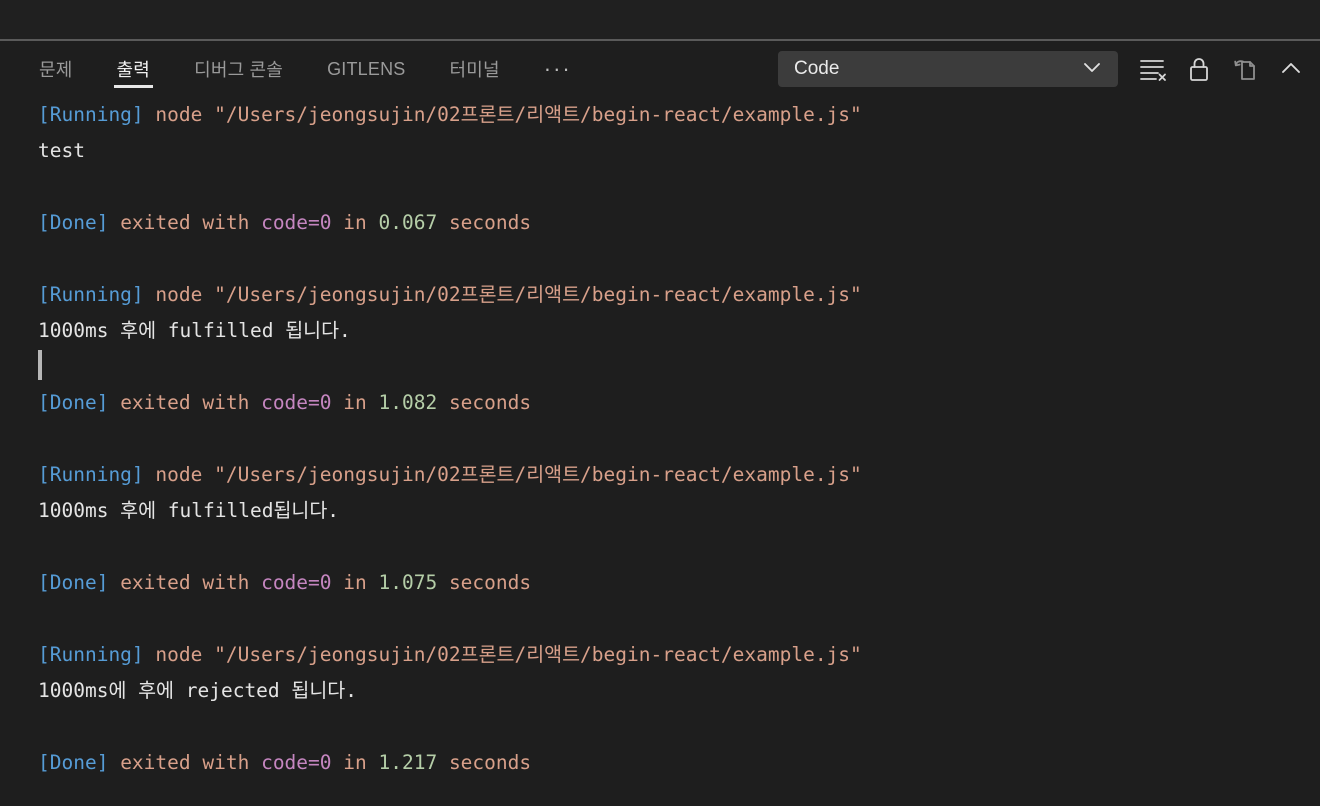 This screenshot has height=806, width=1320. Describe the element at coordinates (40, 365) in the screenshot. I see `text-cursor` at that location.